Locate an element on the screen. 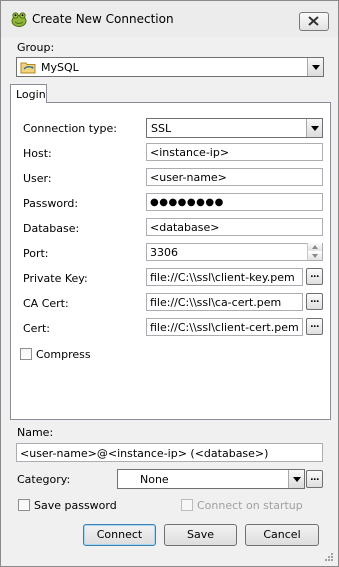  connect-on-startup-checkbox is located at coordinates (187, 505).